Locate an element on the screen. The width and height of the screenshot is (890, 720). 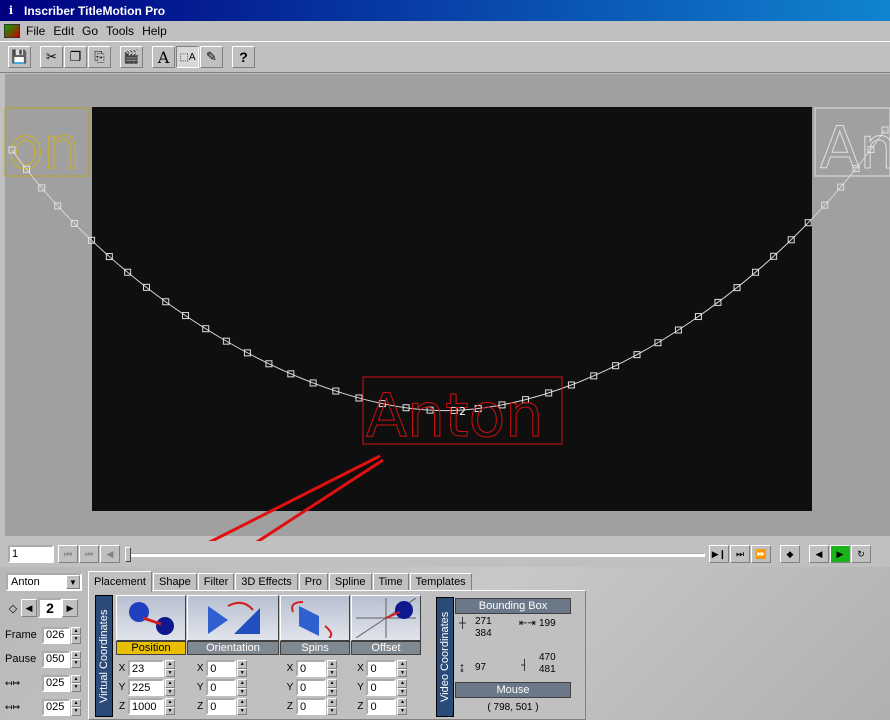
play-reverse-button: ◀ is located at coordinates (819, 554).